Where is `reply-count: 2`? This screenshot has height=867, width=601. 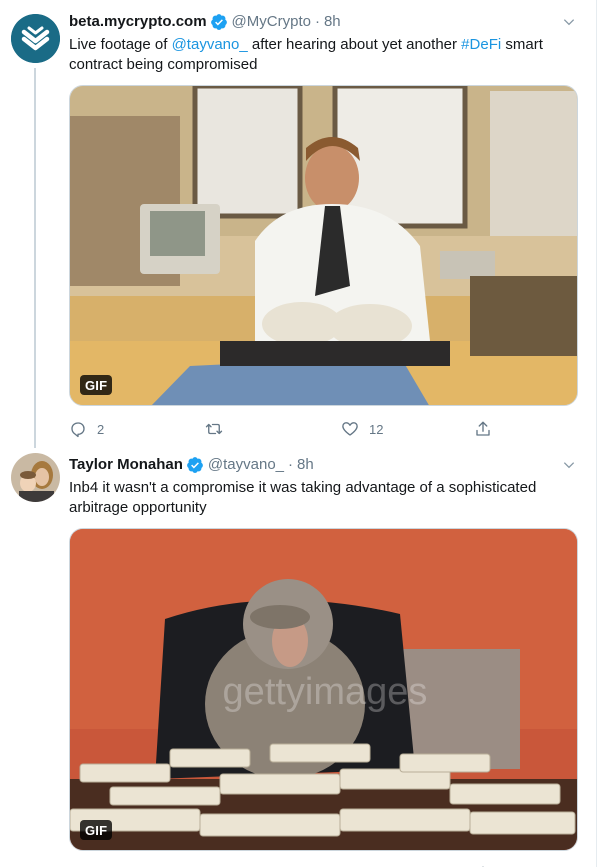 reply-count: 2 is located at coordinates (101, 429).